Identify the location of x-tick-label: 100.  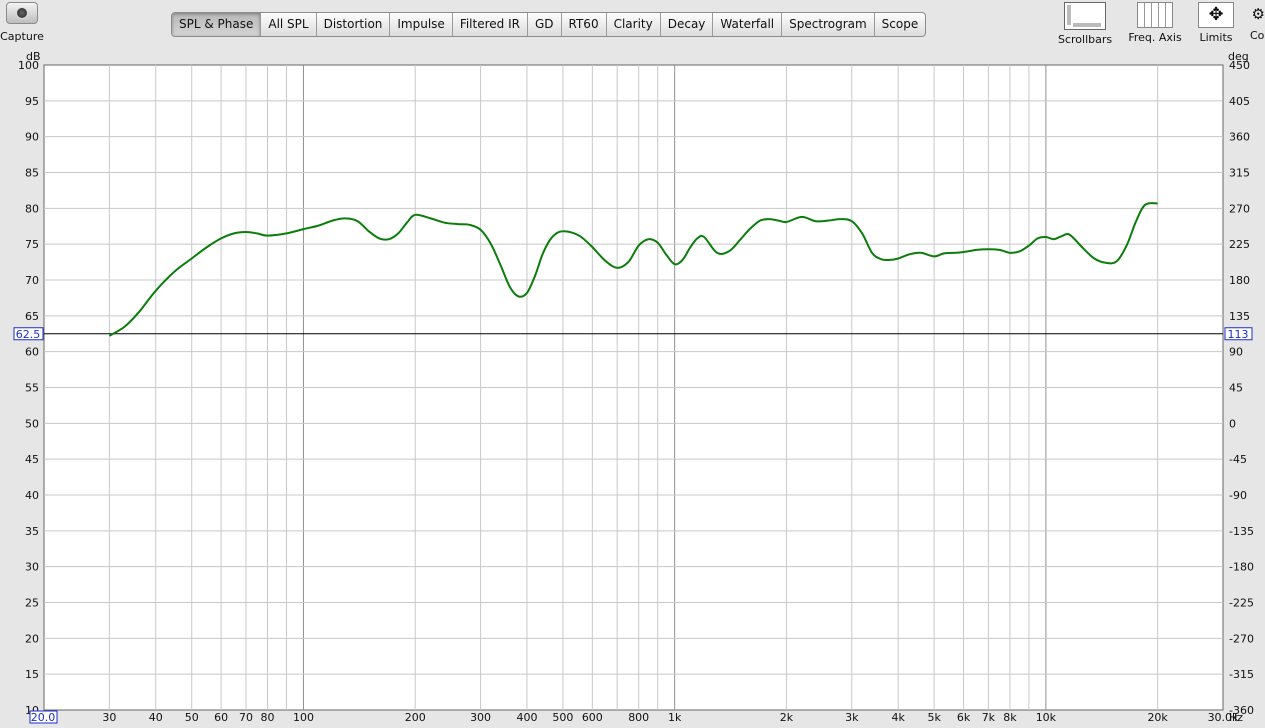
(303, 717).